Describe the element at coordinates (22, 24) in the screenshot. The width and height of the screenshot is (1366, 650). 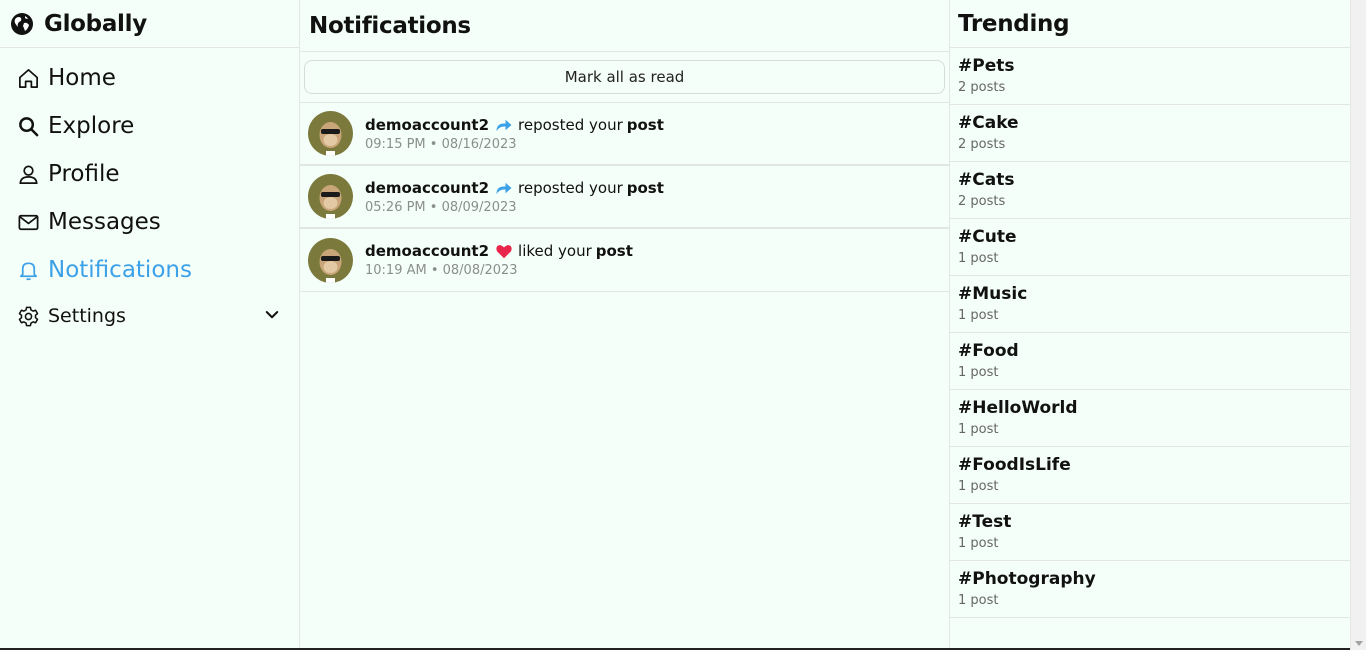
I see `globe-icon` at that location.